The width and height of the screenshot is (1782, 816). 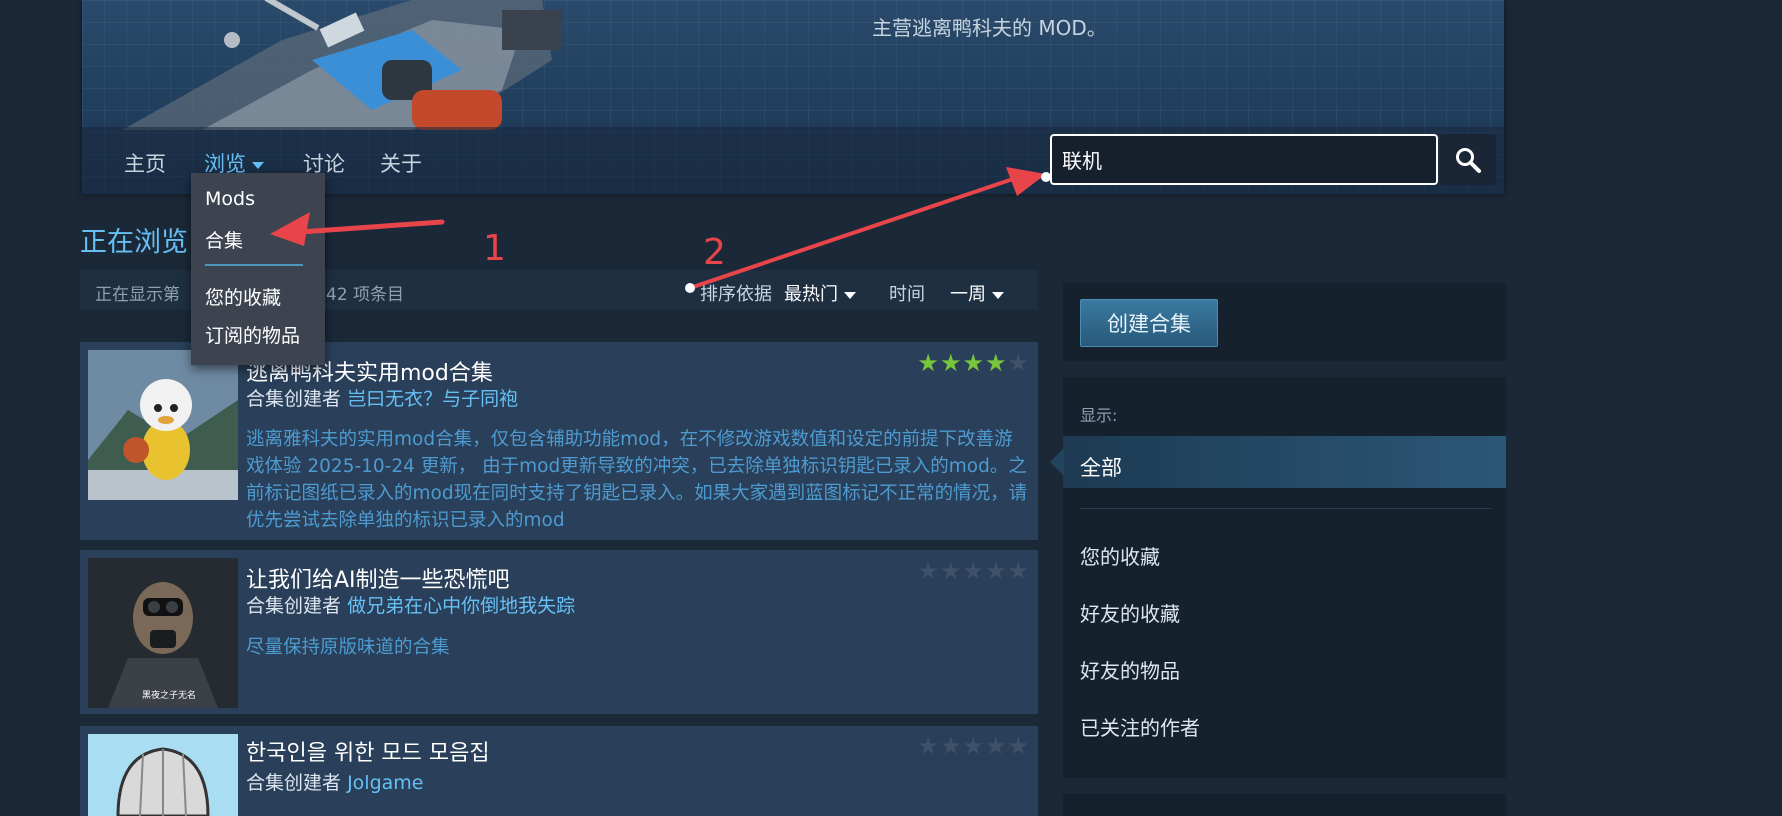 I want to click on item-title: 让我们给AI制造一些恐慌吧, so click(x=378, y=578).